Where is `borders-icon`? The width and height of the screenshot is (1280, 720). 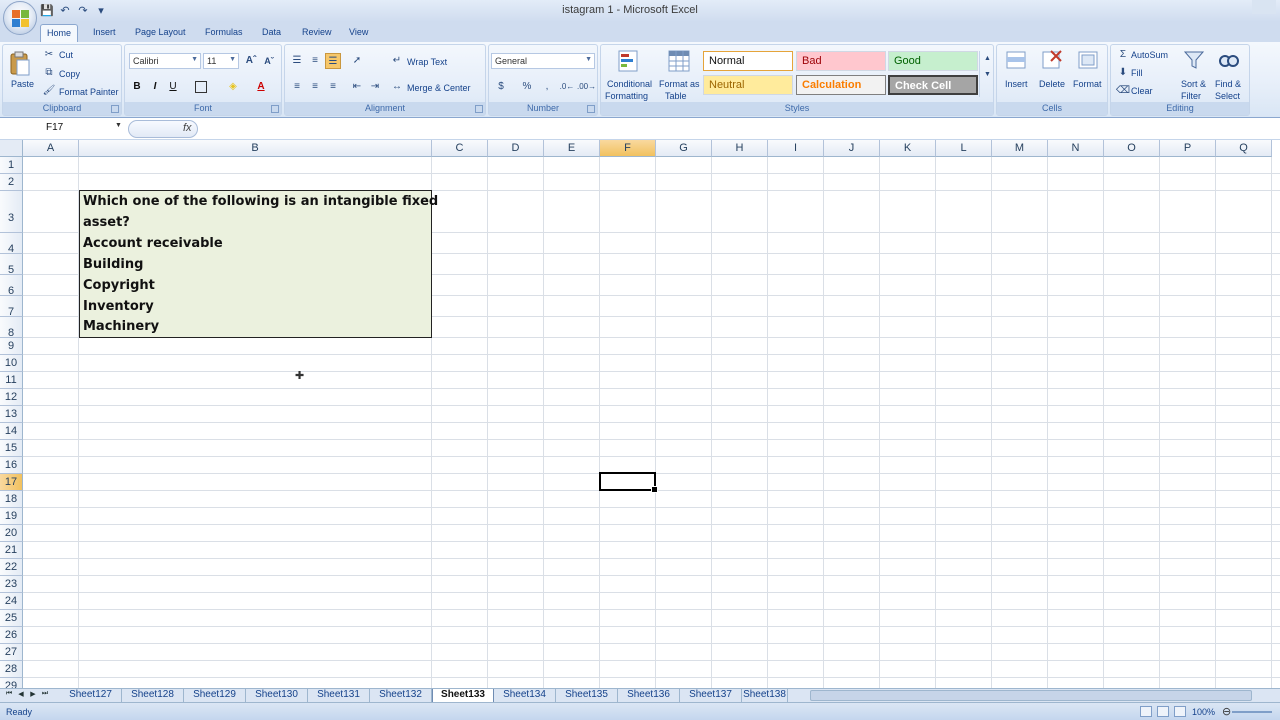 borders-icon is located at coordinates (201, 87).